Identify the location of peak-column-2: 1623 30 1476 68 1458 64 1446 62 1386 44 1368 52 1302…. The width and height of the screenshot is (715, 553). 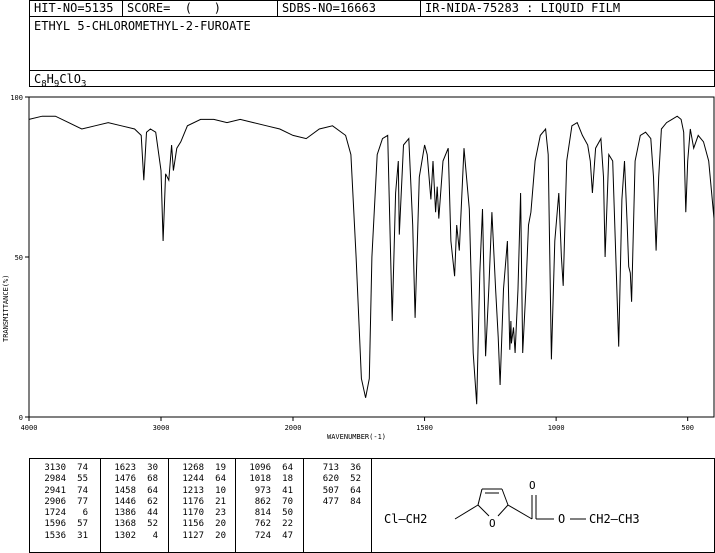
(132, 502).